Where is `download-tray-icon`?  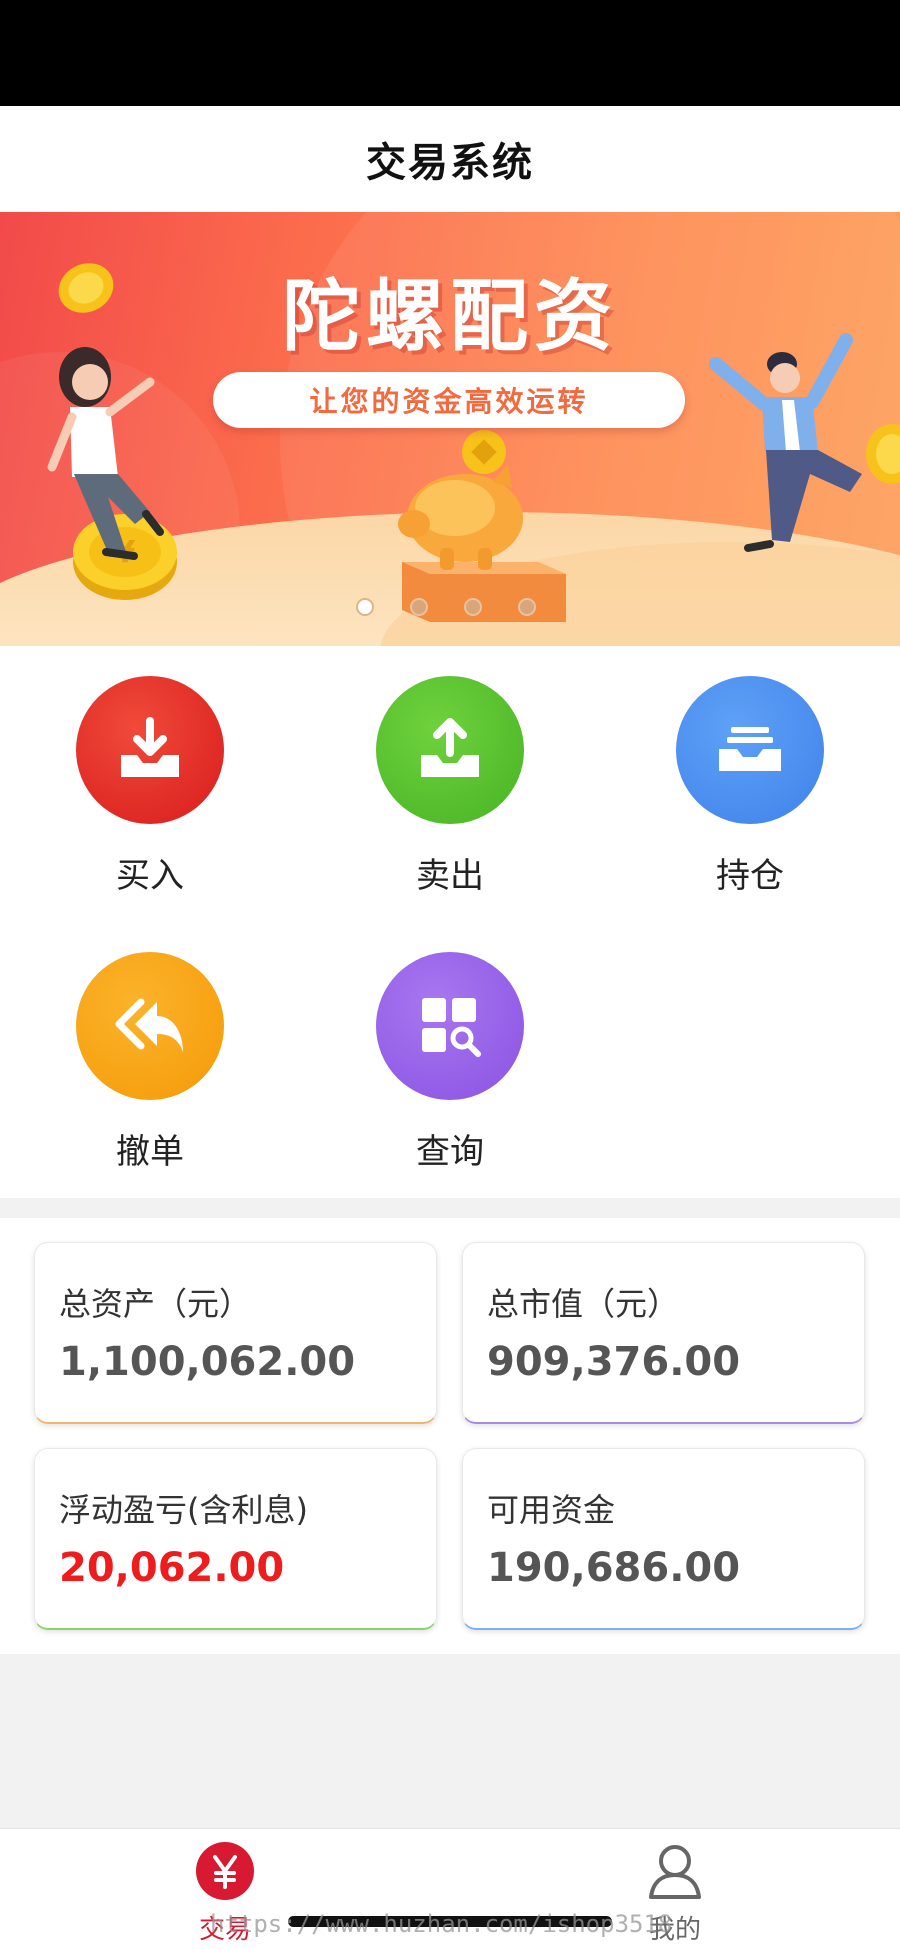
download-tray-icon is located at coordinates (150, 750).